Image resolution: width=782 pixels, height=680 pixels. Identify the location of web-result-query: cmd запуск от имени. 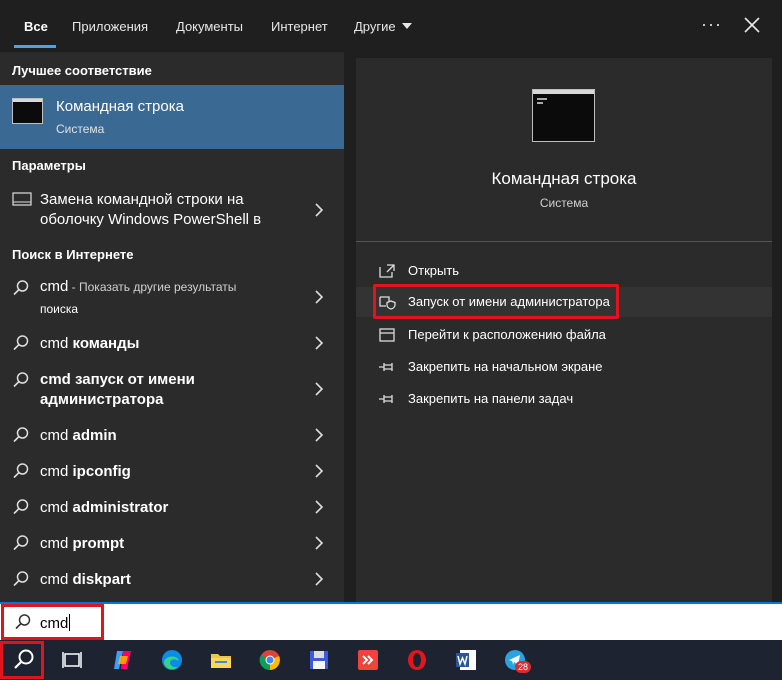
(117, 379).